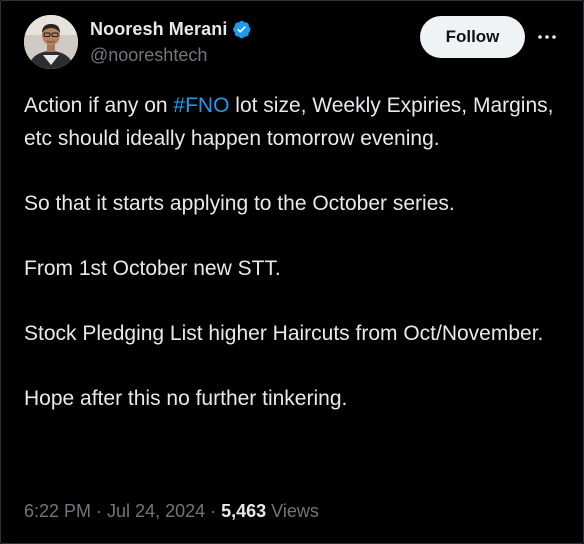 The image size is (584, 544). I want to click on author-handle: @nooreshtech, so click(148, 55).